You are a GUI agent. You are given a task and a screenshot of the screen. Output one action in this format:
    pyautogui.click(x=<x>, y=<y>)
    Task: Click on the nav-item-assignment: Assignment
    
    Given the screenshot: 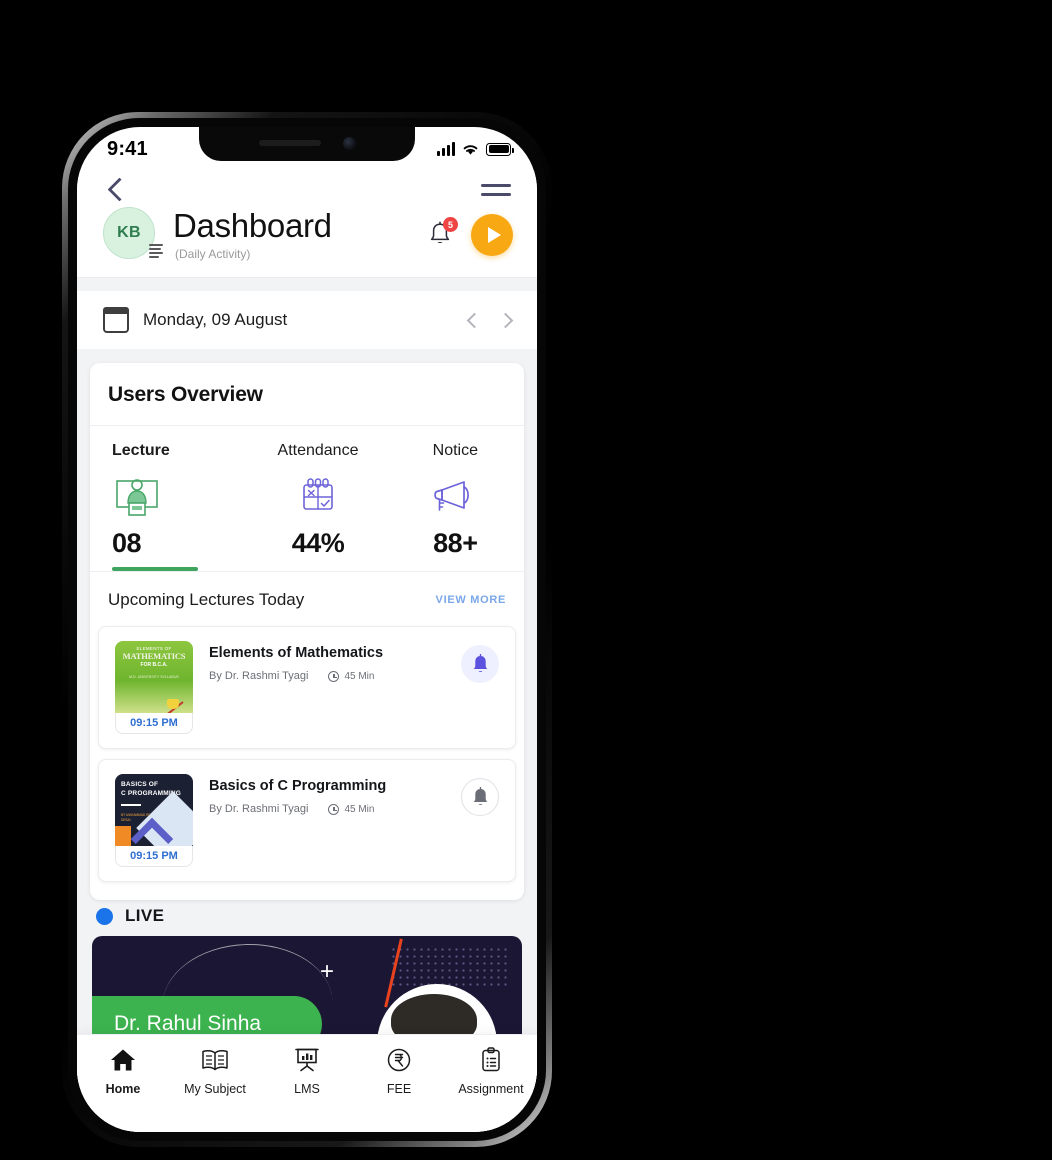 What is the action you would take?
    pyautogui.click(x=491, y=1071)
    